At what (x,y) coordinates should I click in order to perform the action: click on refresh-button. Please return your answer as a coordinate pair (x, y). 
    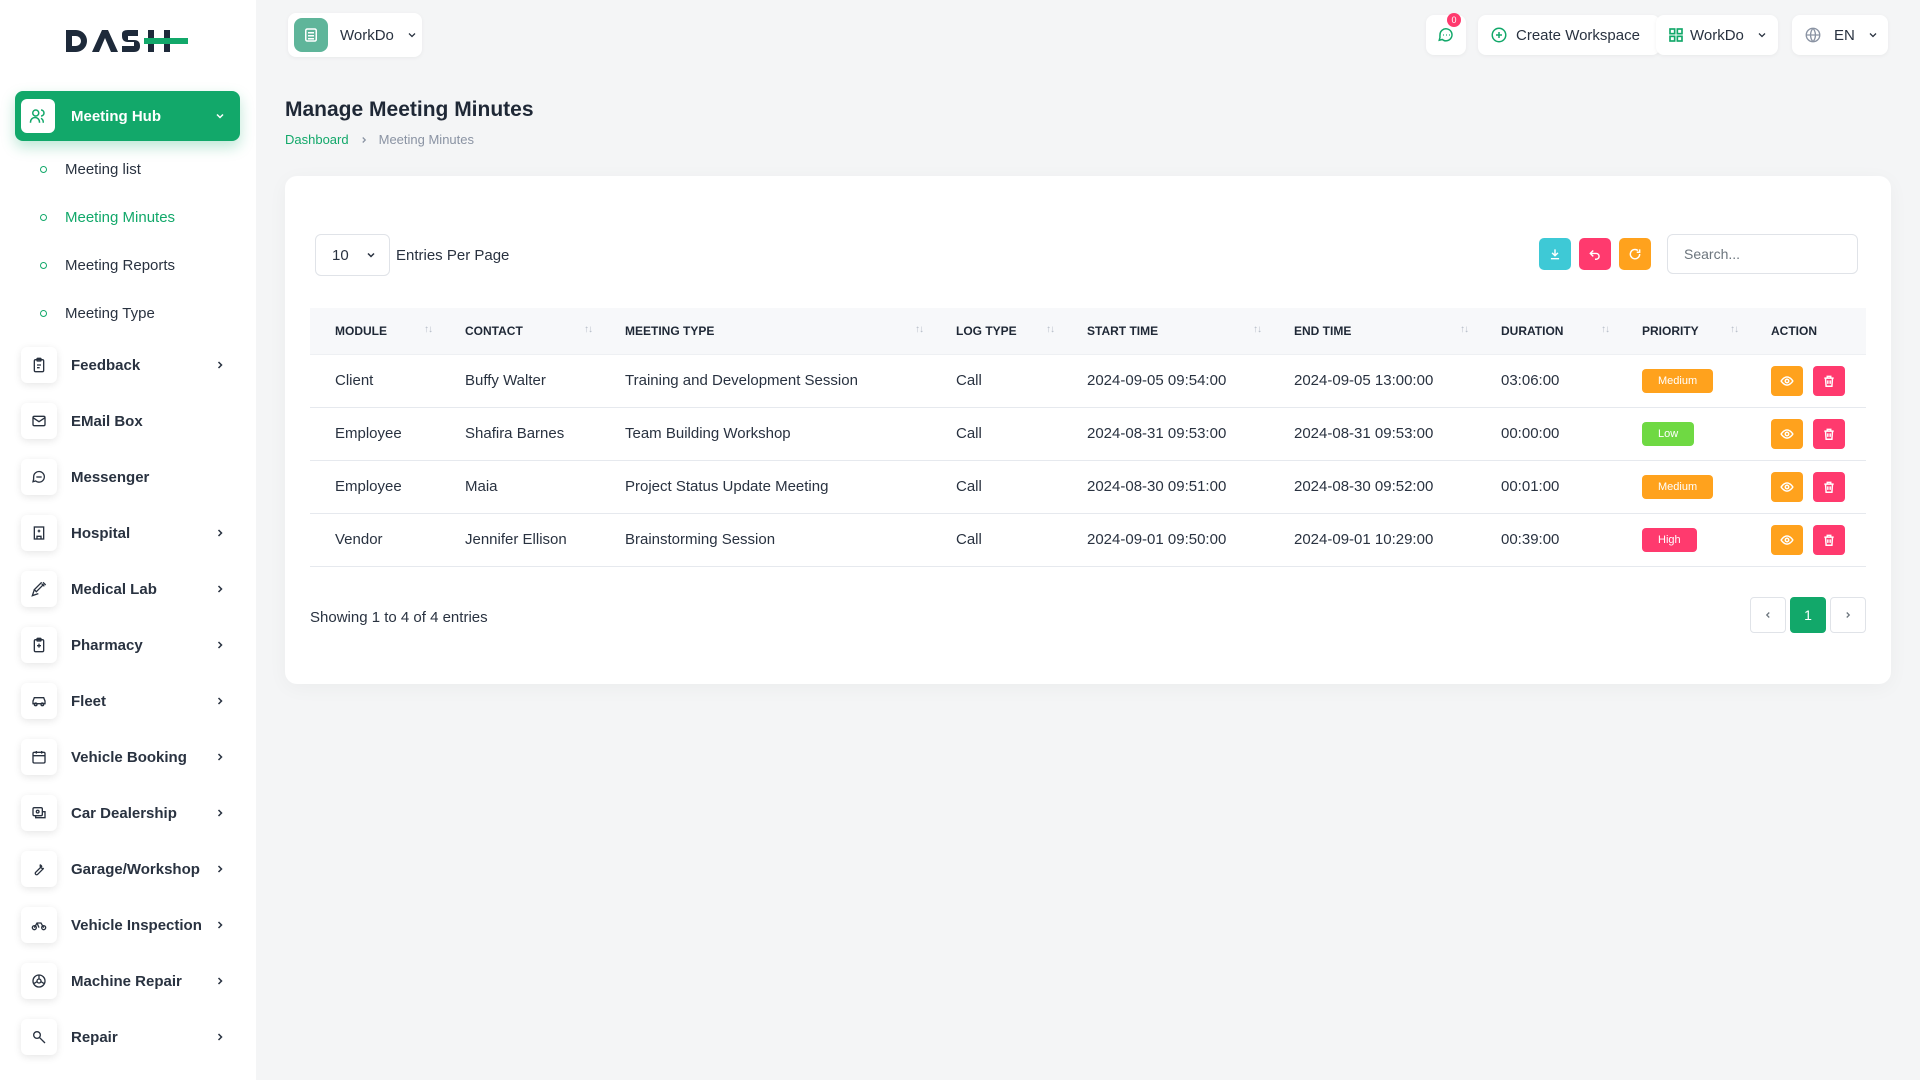
    Looking at the image, I should click on (1635, 254).